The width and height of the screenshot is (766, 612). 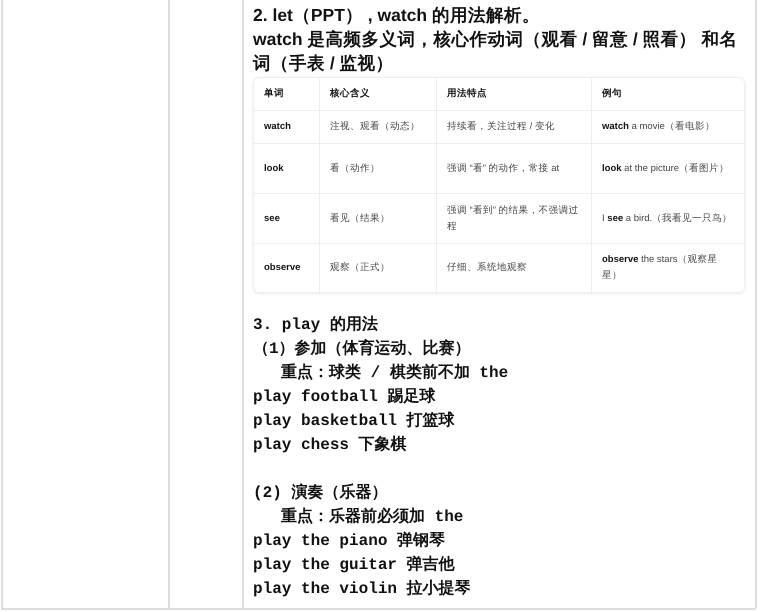 What do you see at coordinates (316, 325) in the screenshot?
I see `section-title: 3. play 的用法` at bounding box center [316, 325].